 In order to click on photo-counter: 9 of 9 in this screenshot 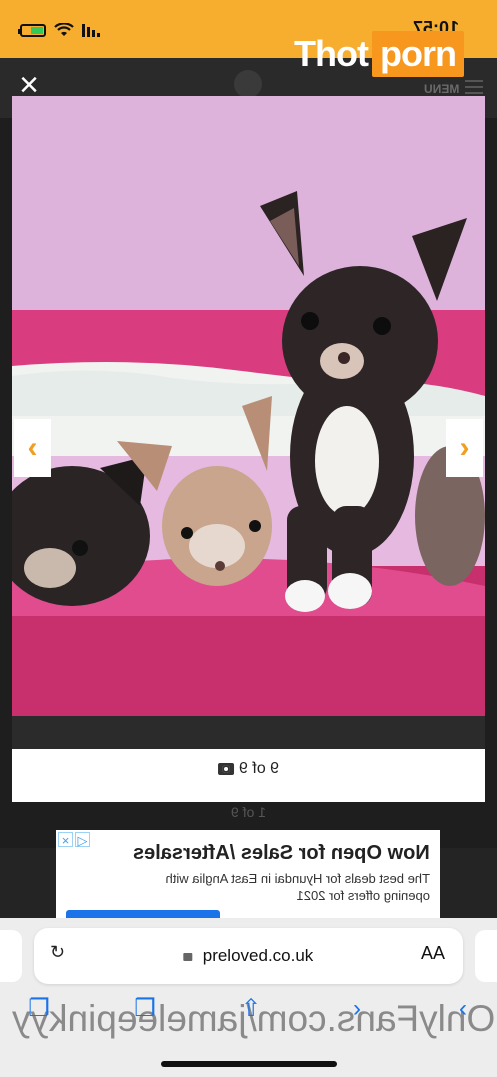, I will do `click(248, 769)`.